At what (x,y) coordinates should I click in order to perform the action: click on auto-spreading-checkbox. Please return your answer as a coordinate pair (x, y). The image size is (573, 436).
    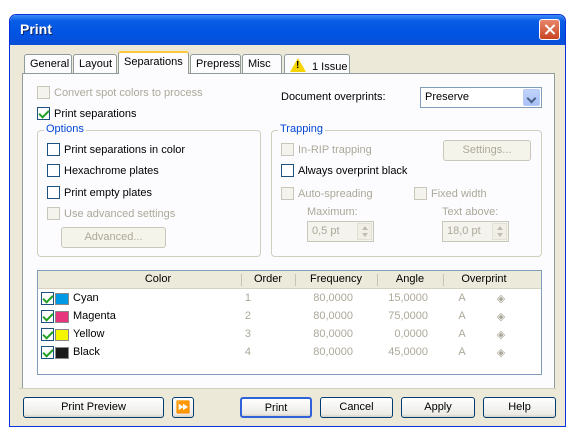
    Looking at the image, I should click on (287, 193).